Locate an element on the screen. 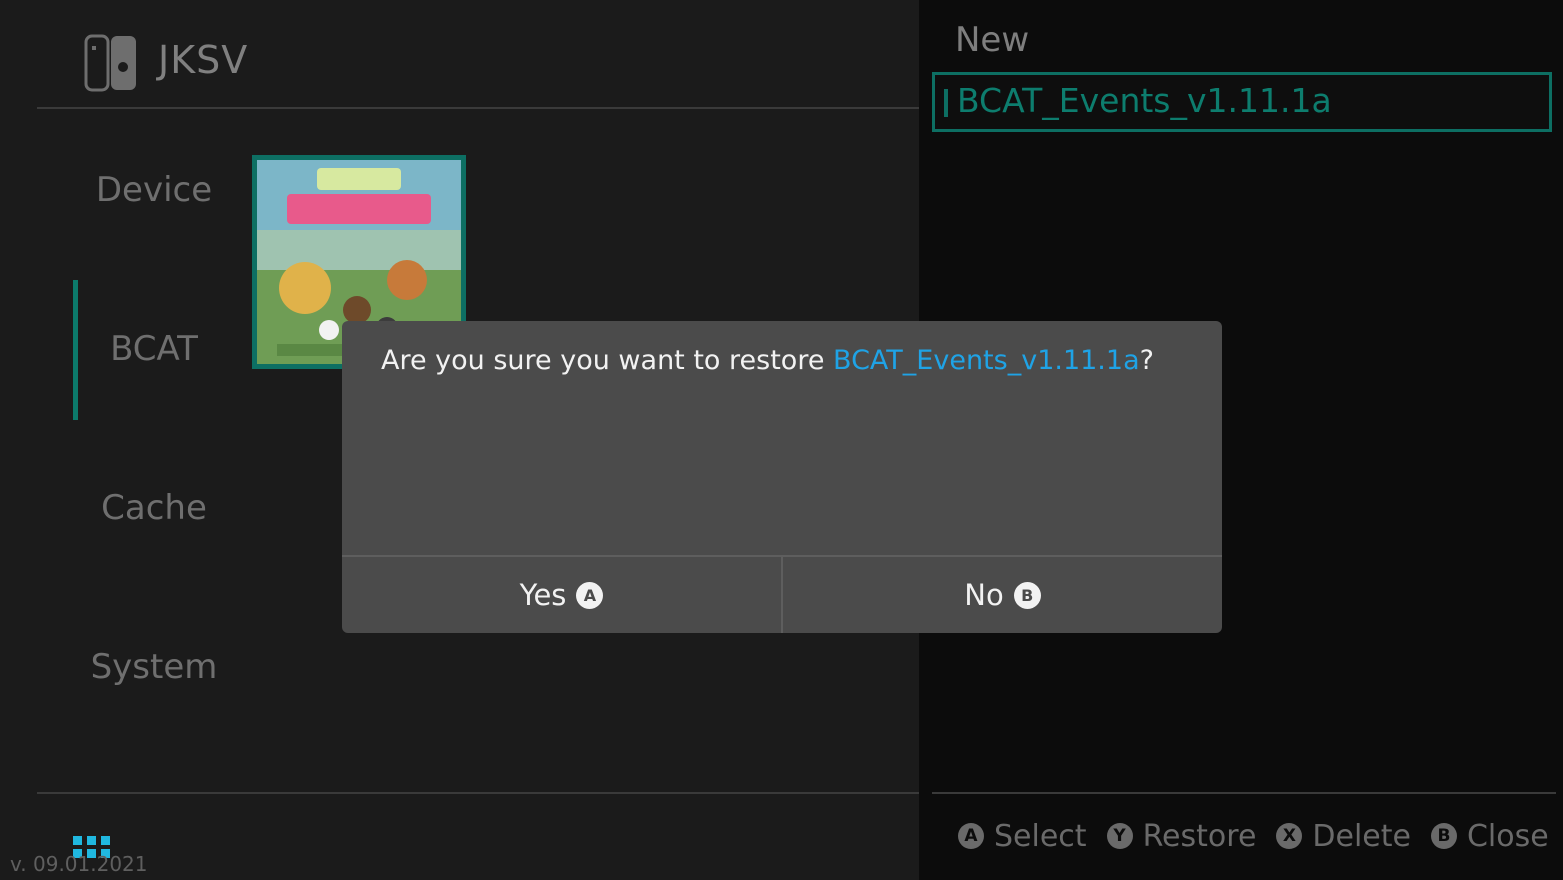 The image size is (1563, 880). close-label: Close is located at coordinates (1507, 836).